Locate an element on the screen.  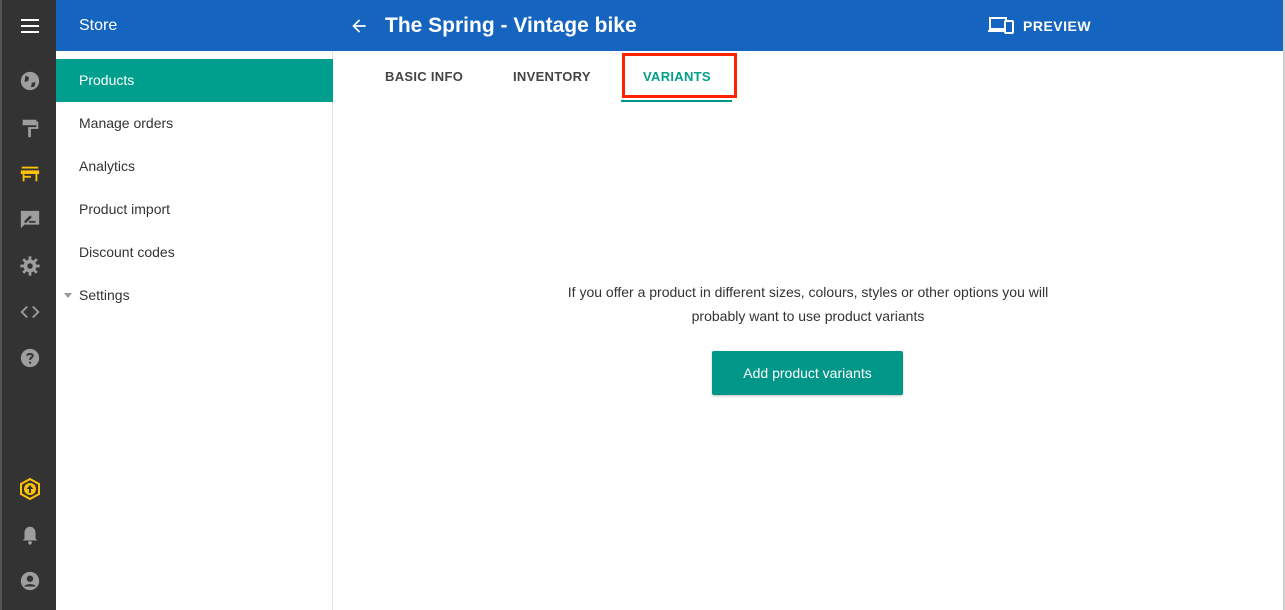
code-button is located at coordinates (30, 312).